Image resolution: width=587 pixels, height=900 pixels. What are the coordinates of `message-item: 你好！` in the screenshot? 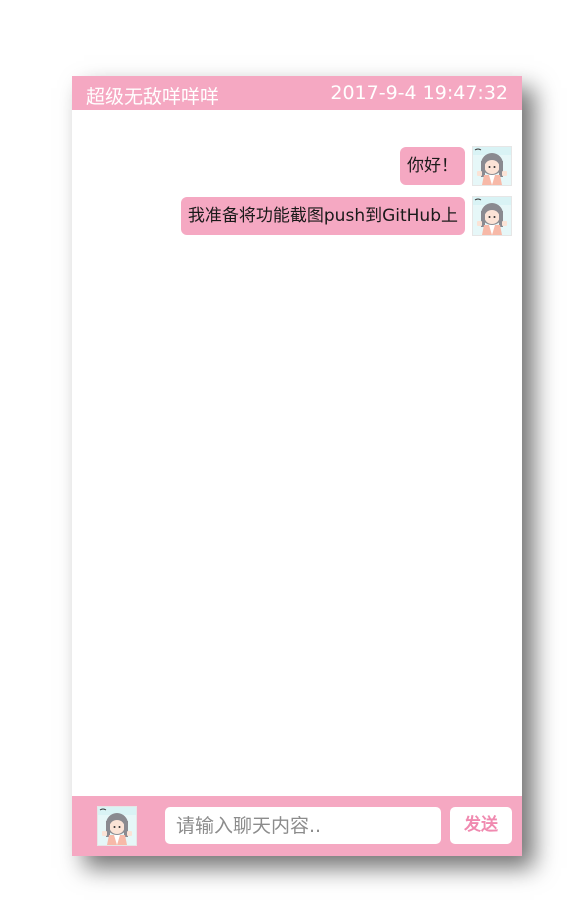 It's located at (456, 166).